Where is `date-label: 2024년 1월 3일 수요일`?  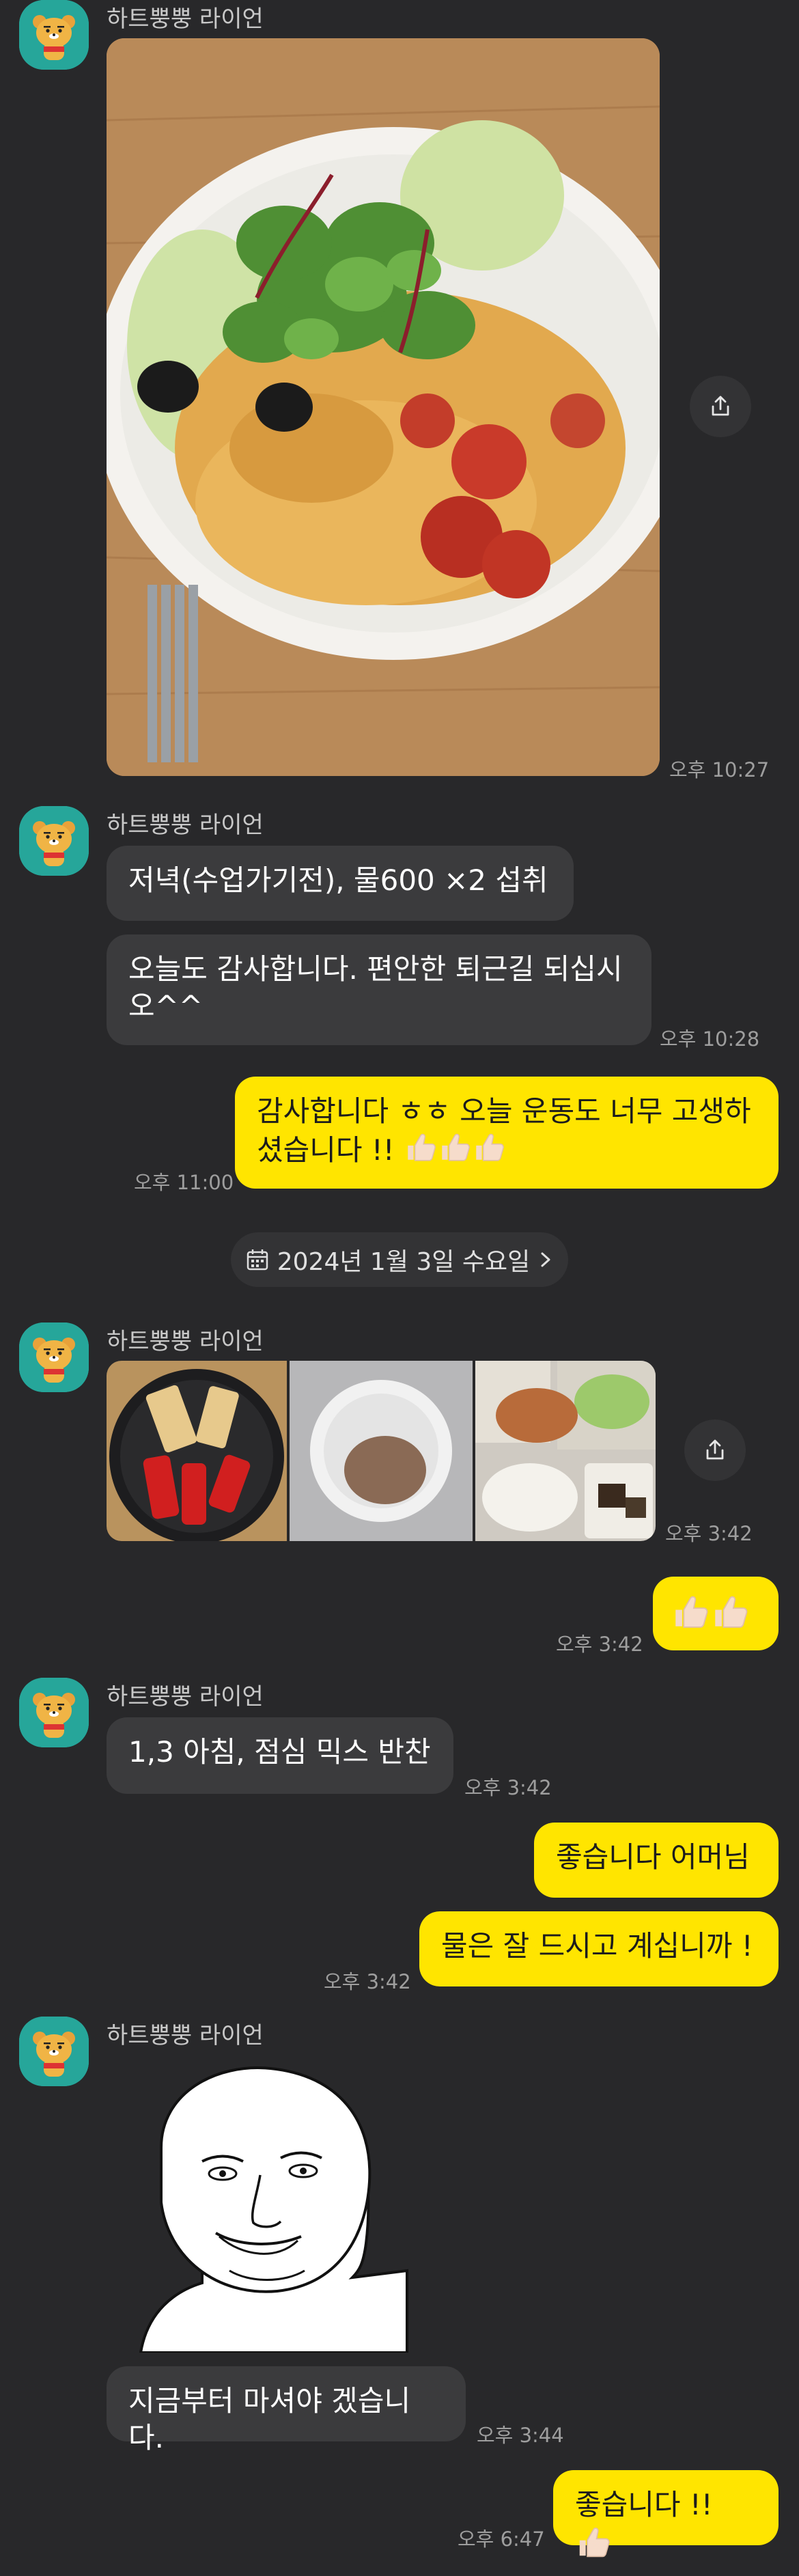 date-label: 2024년 1월 3일 수요일 is located at coordinates (404, 1262).